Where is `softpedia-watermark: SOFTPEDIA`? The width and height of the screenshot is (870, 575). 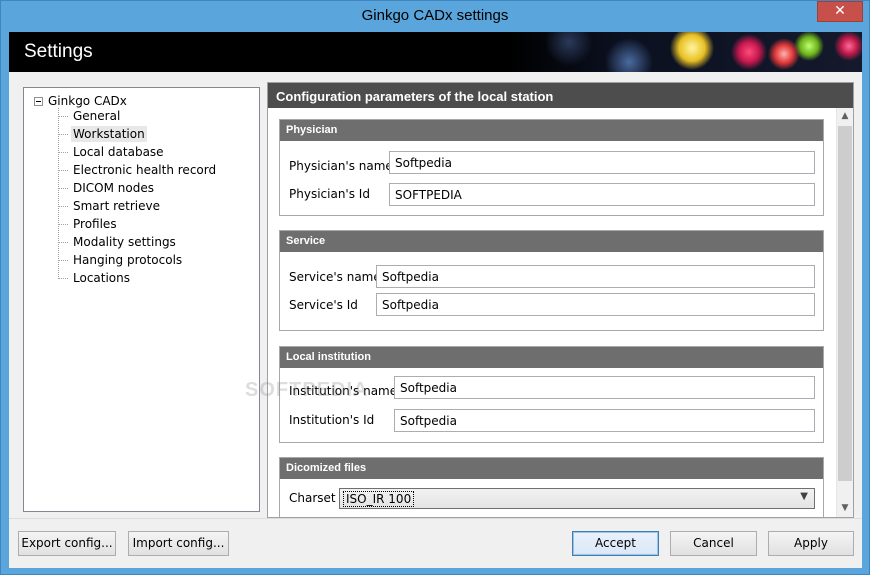
softpedia-watermark: SOFTPEDIA is located at coordinates (307, 390).